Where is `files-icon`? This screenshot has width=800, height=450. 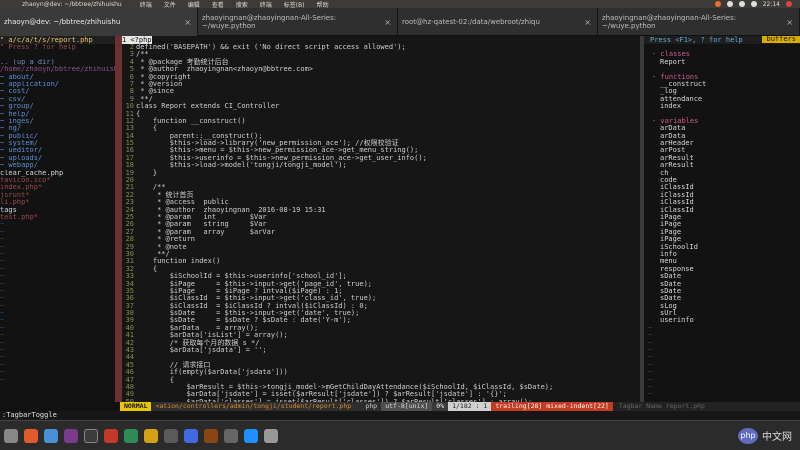
files-icon is located at coordinates (11, 435).